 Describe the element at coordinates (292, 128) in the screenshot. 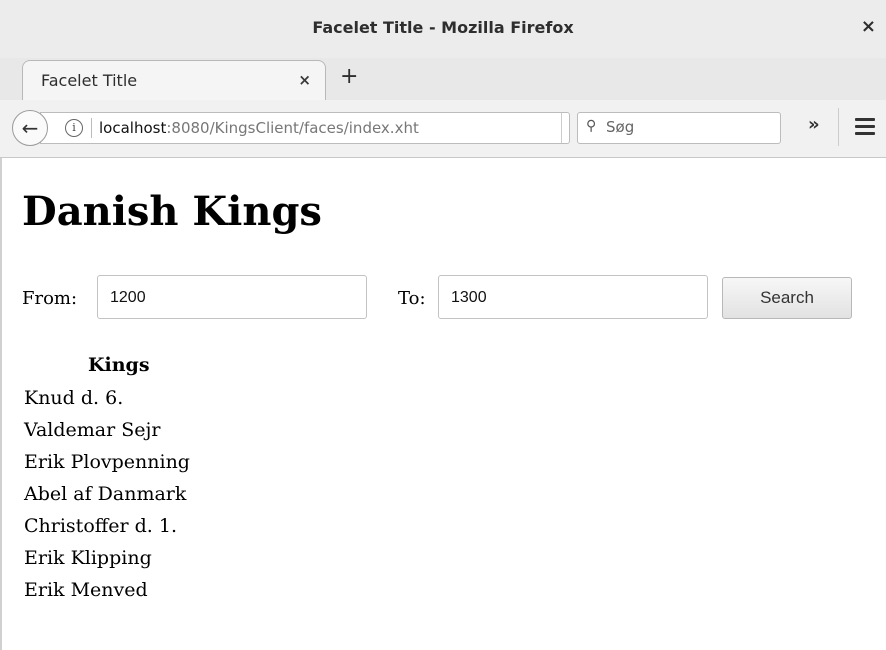

I see `url-path: :8080/KingsClient/faces/index.xht` at that location.